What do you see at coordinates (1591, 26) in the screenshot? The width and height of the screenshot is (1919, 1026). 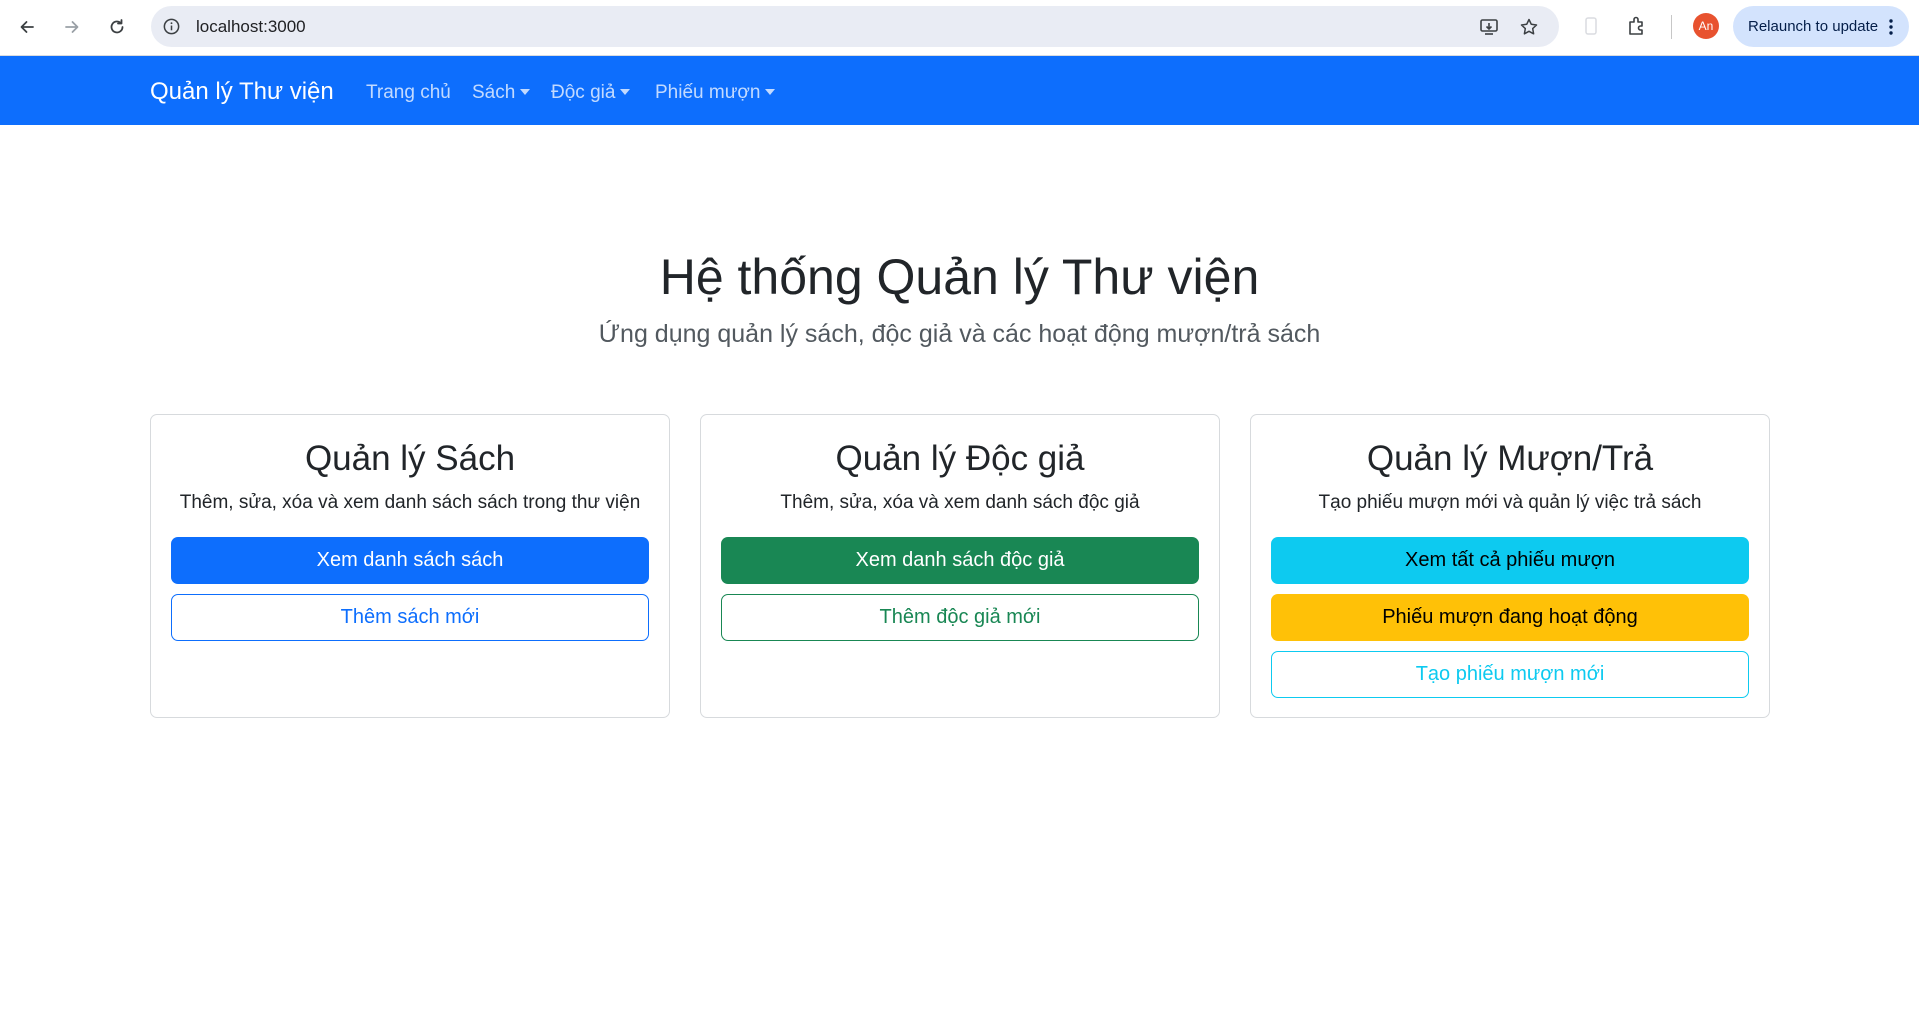 I see `side-panel-icon` at bounding box center [1591, 26].